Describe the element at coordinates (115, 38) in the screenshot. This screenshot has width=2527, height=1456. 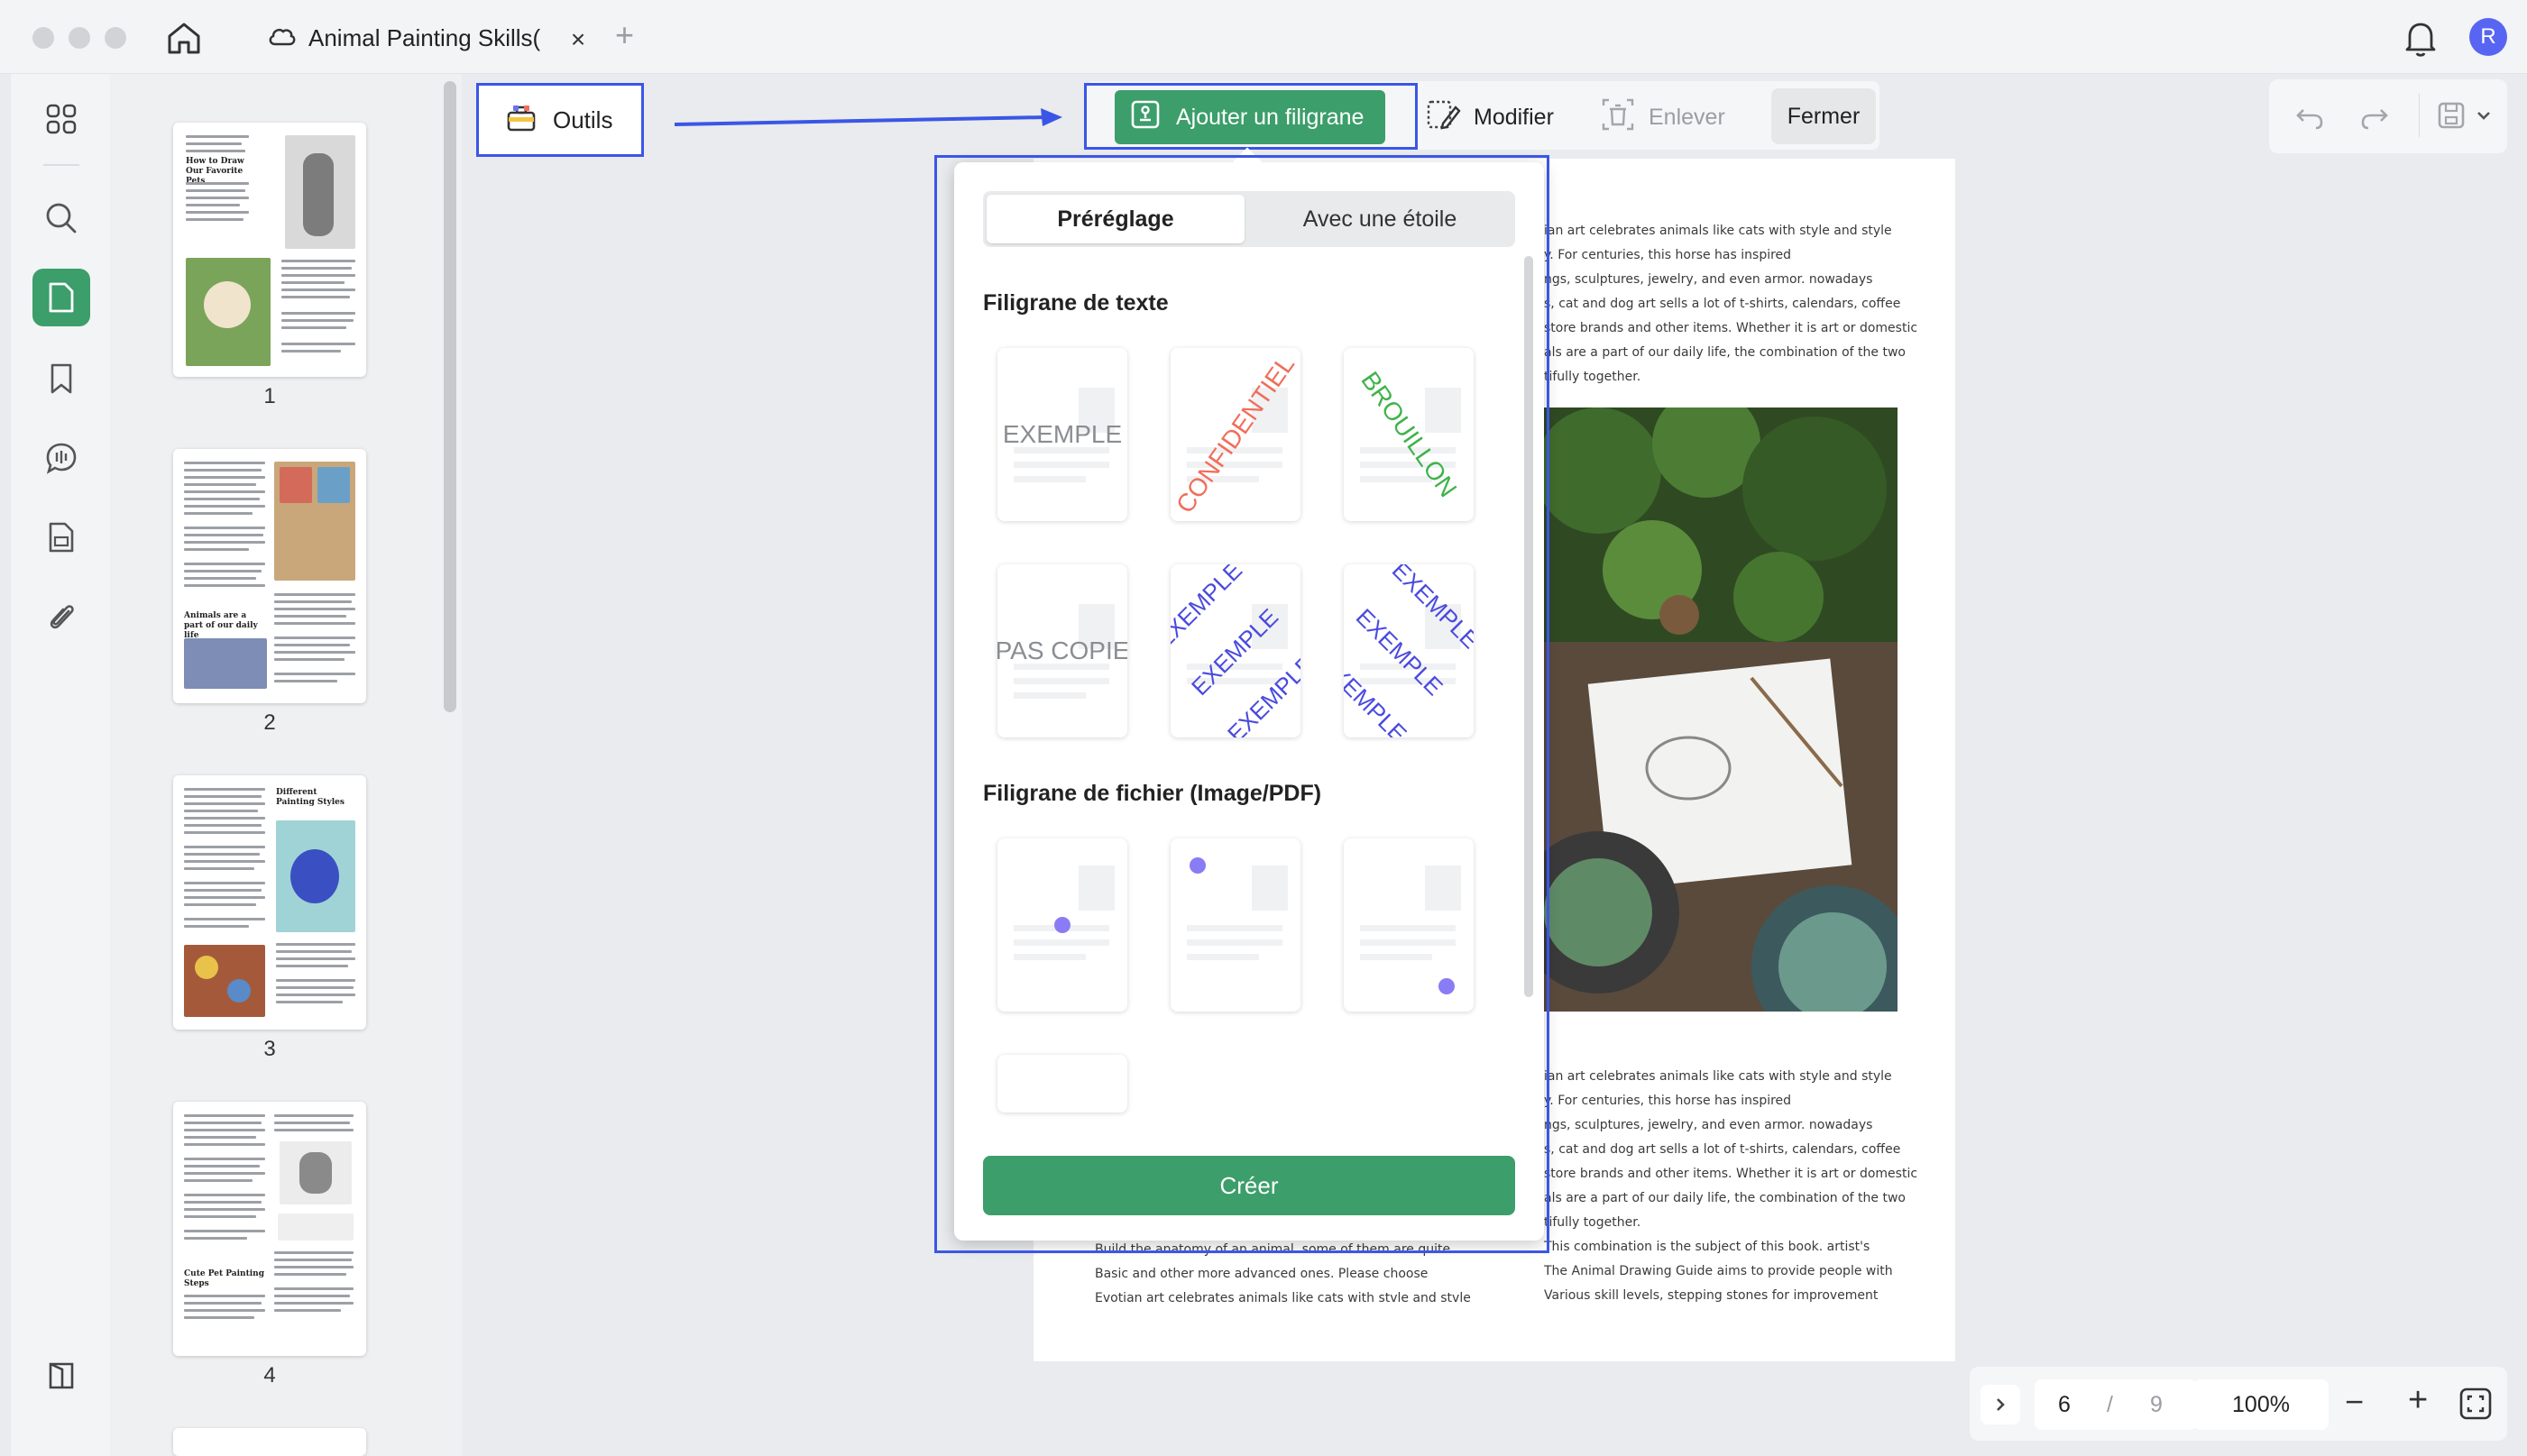
I see `window-zoom-button` at that location.